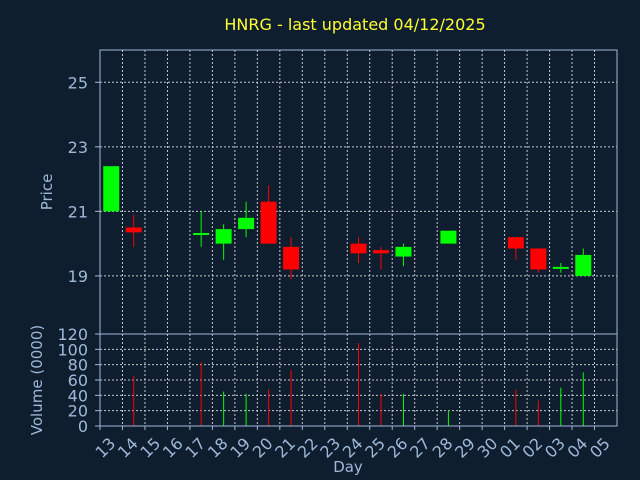 The width and height of the screenshot is (640, 480). What do you see at coordinates (348, 467) in the screenshot?
I see `x-axis-label: Day` at bounding box center [348, 467].